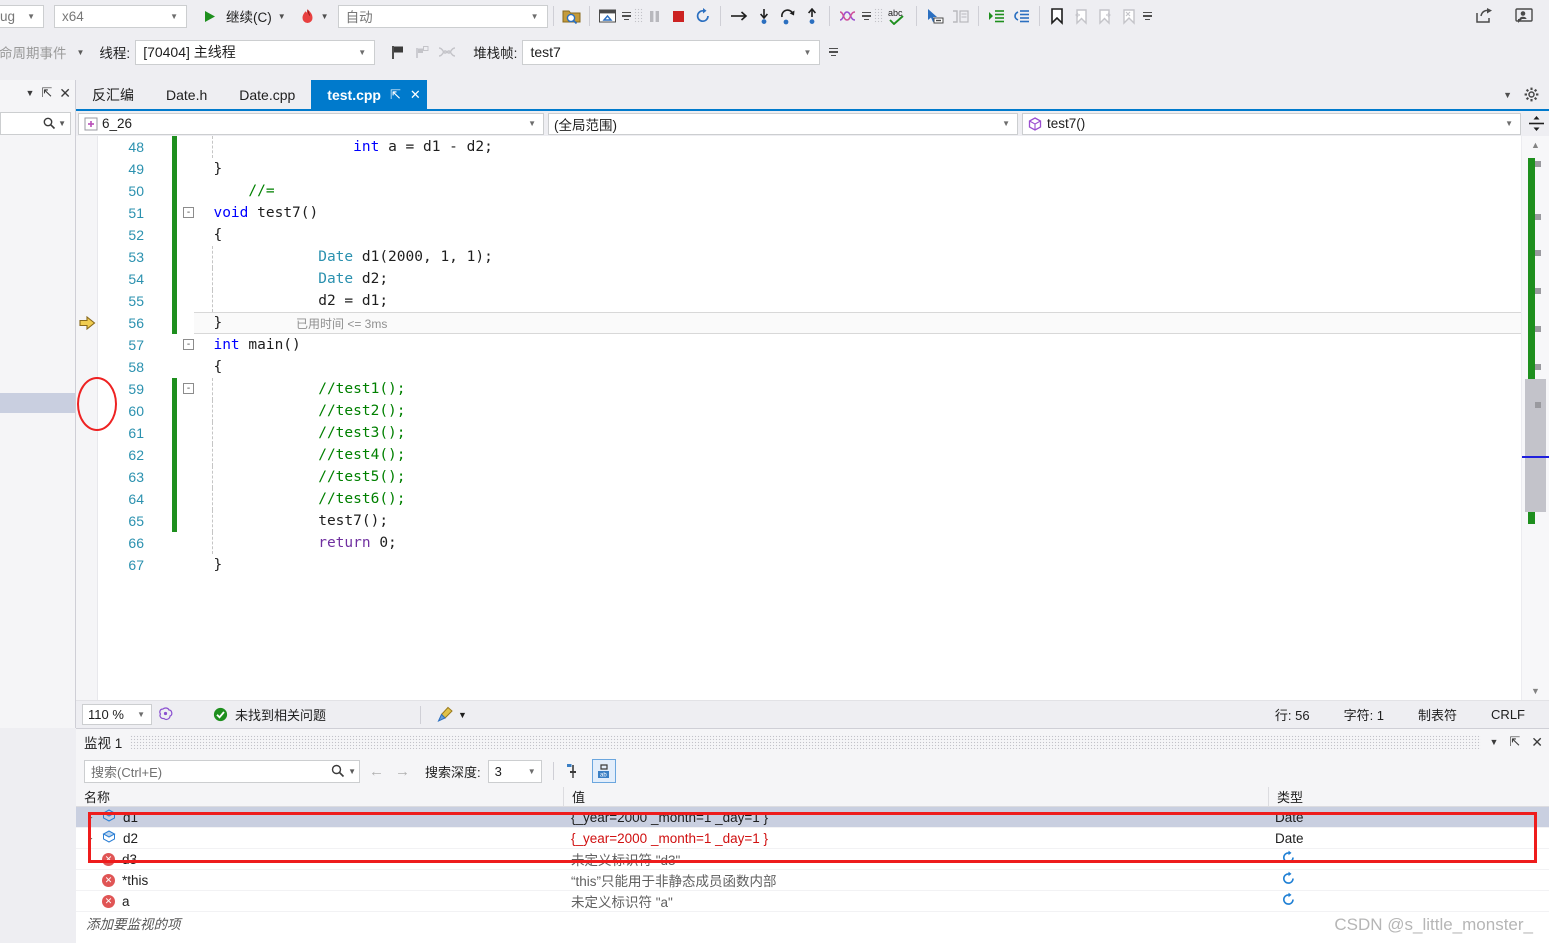 The image size is (1549, 943). Describe the element at coordinates (307, 16) in the screenshot. I see `hot-reload-icon` at that location.